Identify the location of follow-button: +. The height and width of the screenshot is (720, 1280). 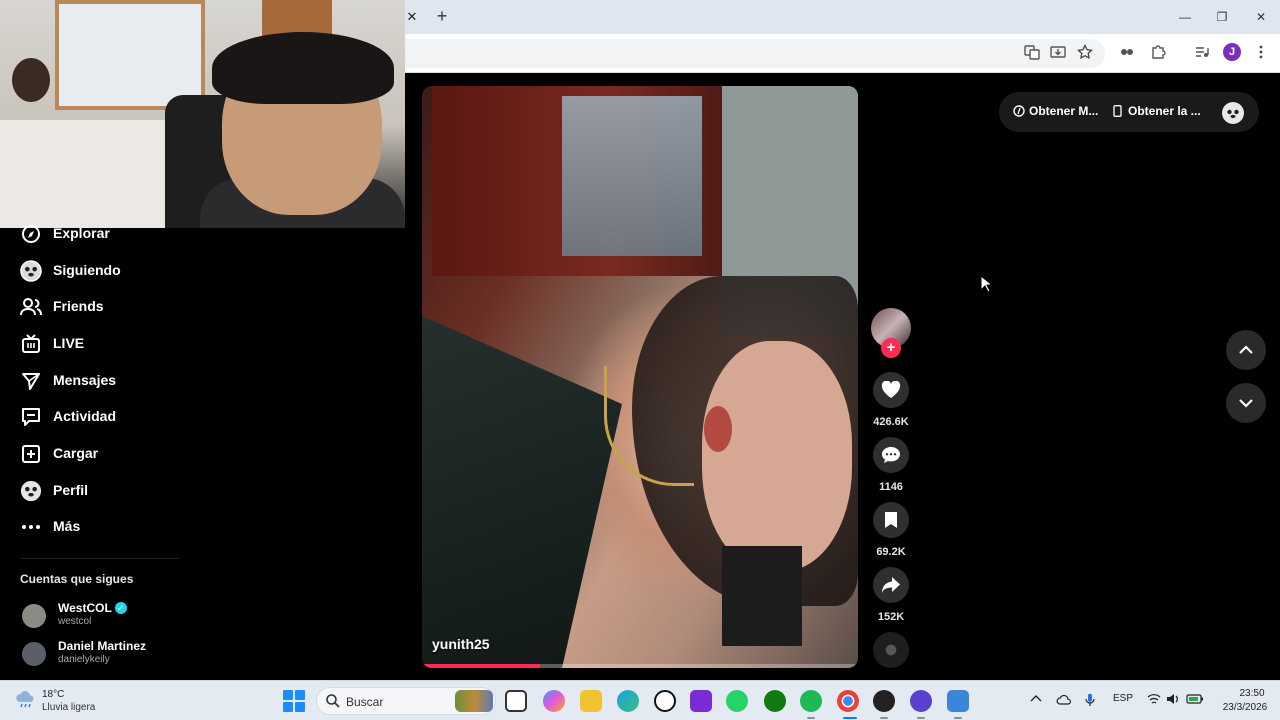
(891, 348).